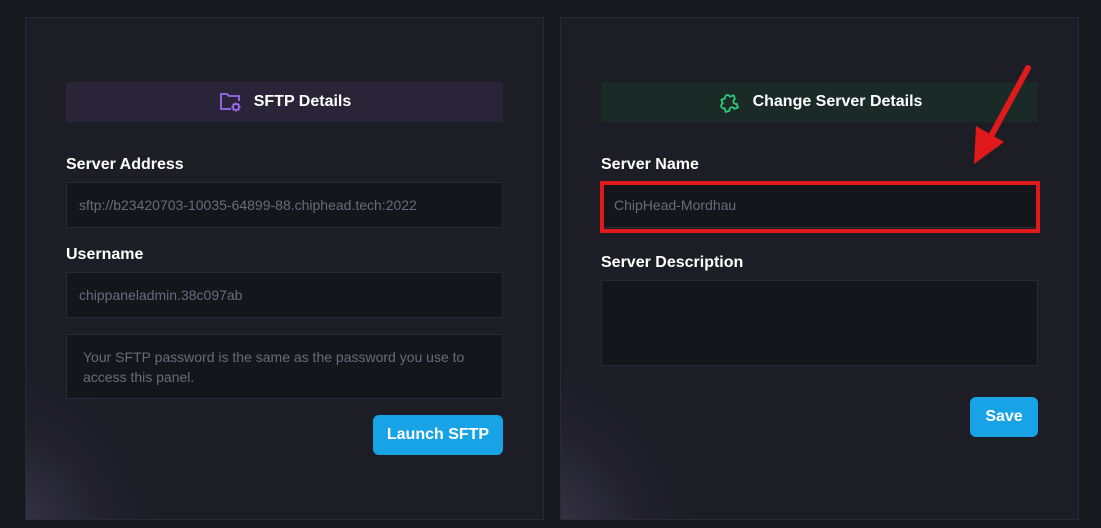 The image size is (1101, 528). What do you see at coordinates (302, 101) in the screenshot?
I see `sftp-details-title: SFTP Details` at bounding box center [302, 101].